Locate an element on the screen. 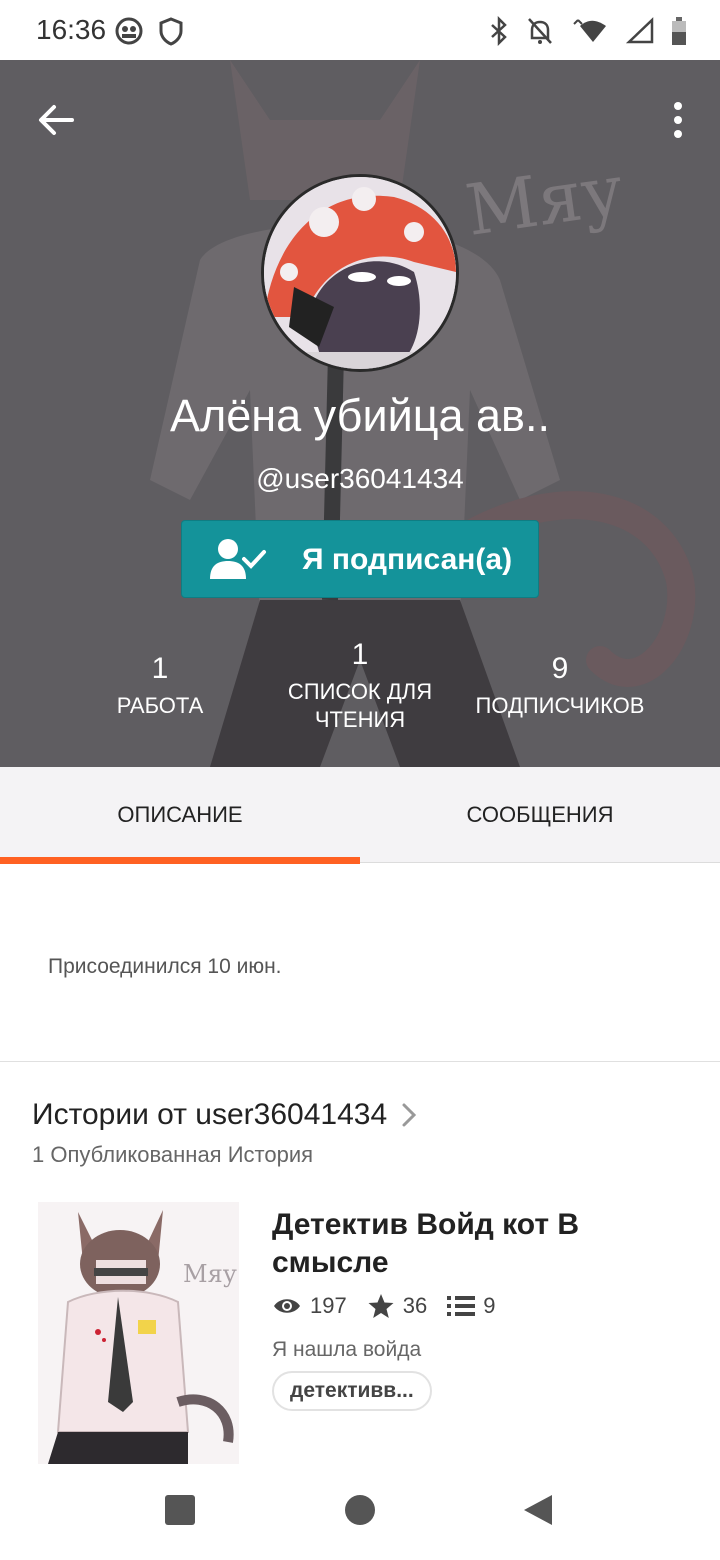 This screenshot has height=1560, width=720. stories-section-header: Истории от user36041434 is located at coordinates (224, 1115).